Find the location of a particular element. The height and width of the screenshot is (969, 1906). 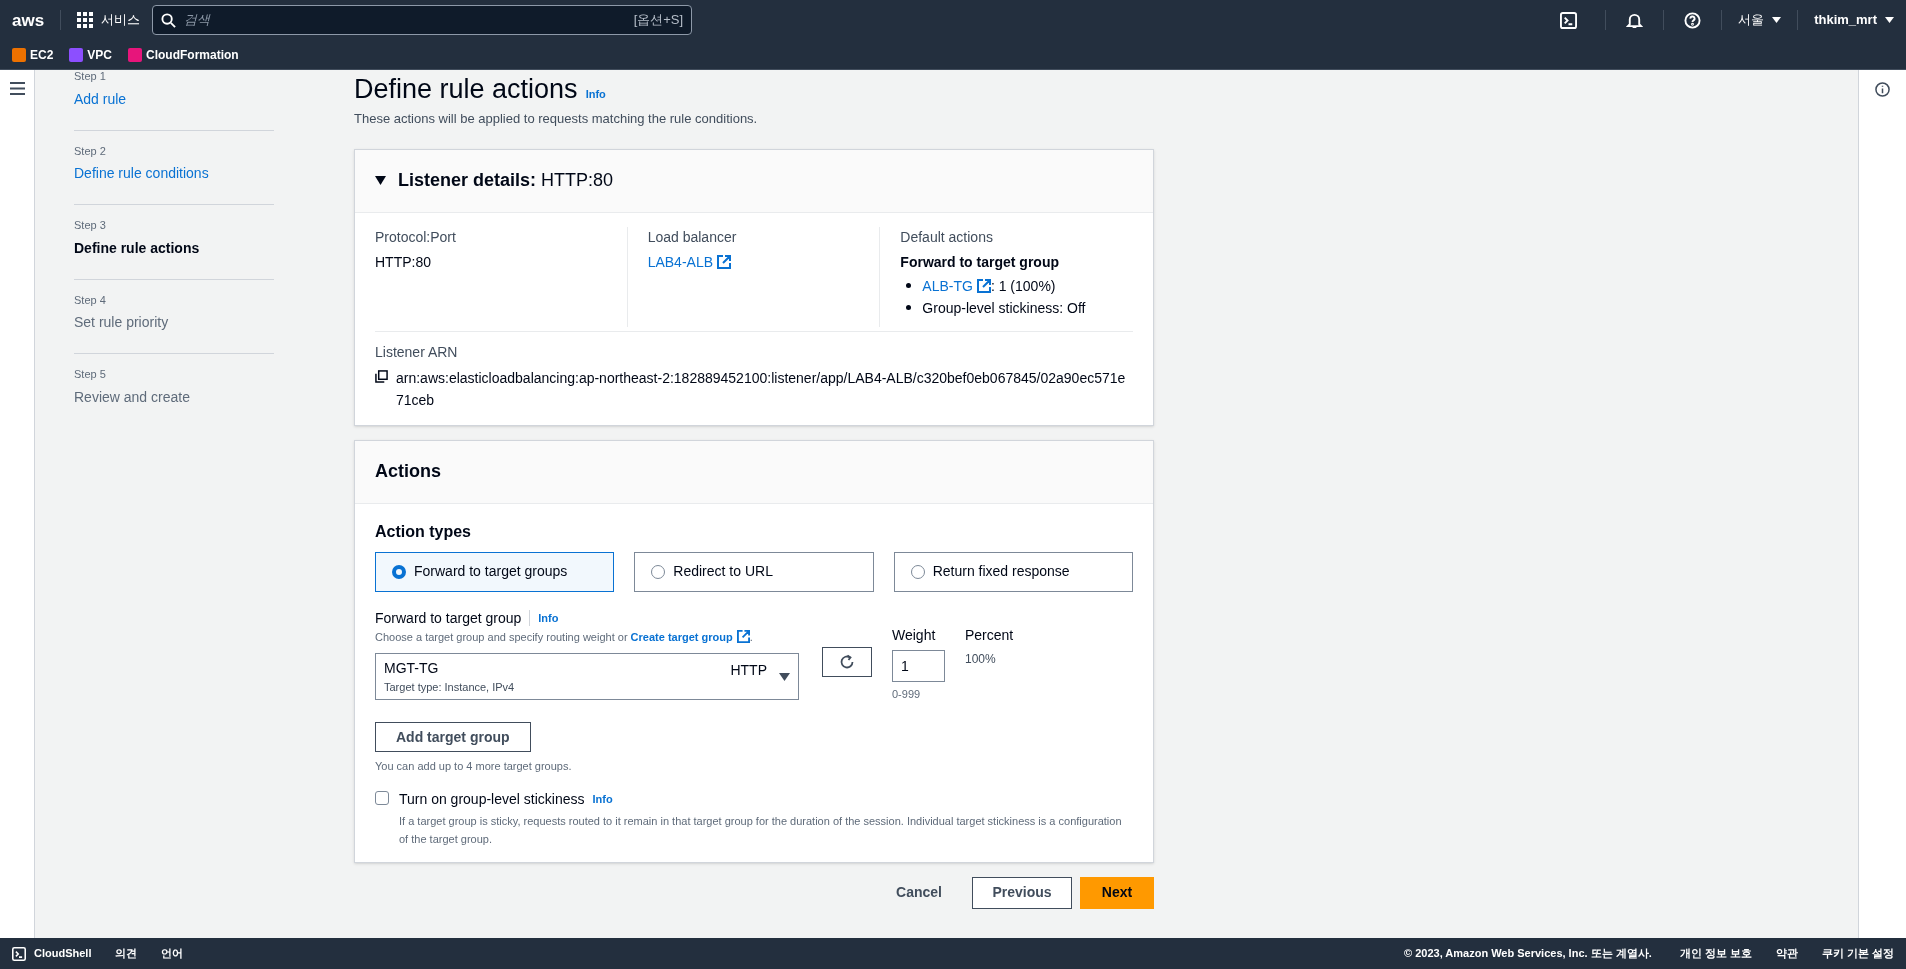

cloudshell-button: CloudShell is located at coordinates (52, 953).